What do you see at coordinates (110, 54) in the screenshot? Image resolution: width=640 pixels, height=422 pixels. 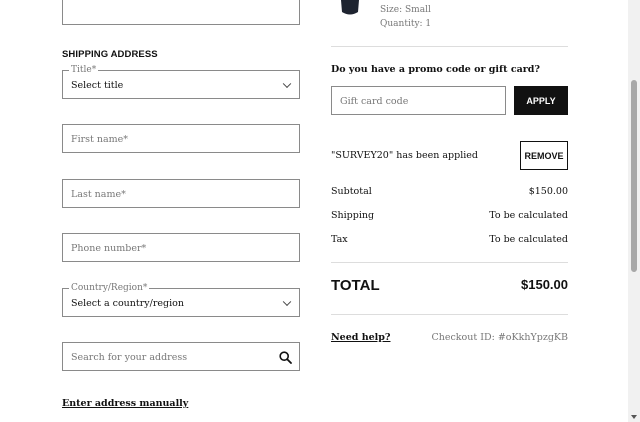 I see `shipping-section-title: SHIPPING ADDRESS` at bounding box center [110, 54].